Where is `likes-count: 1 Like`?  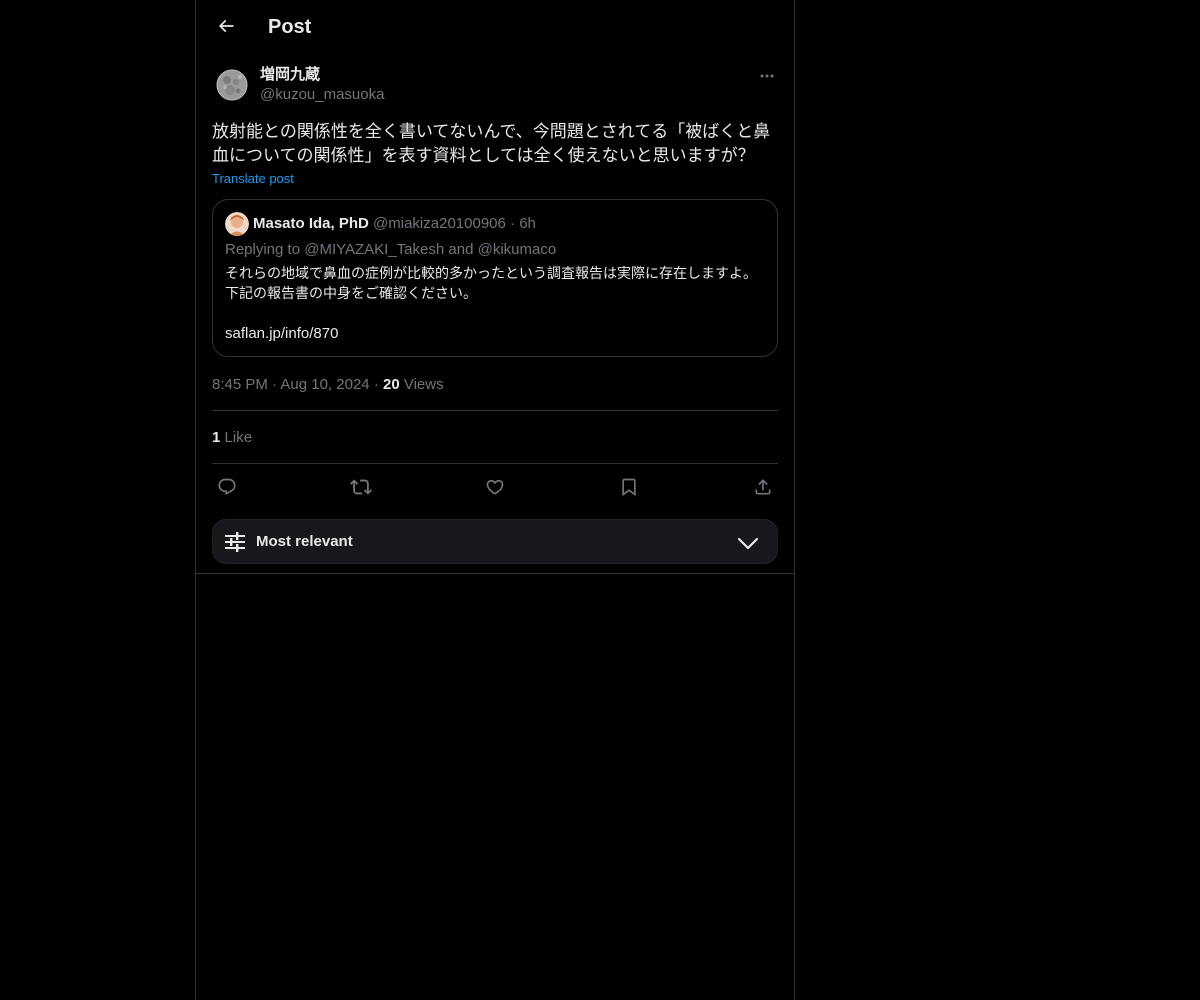
likes-count: 1 Like is located at coordinates (232, 438).